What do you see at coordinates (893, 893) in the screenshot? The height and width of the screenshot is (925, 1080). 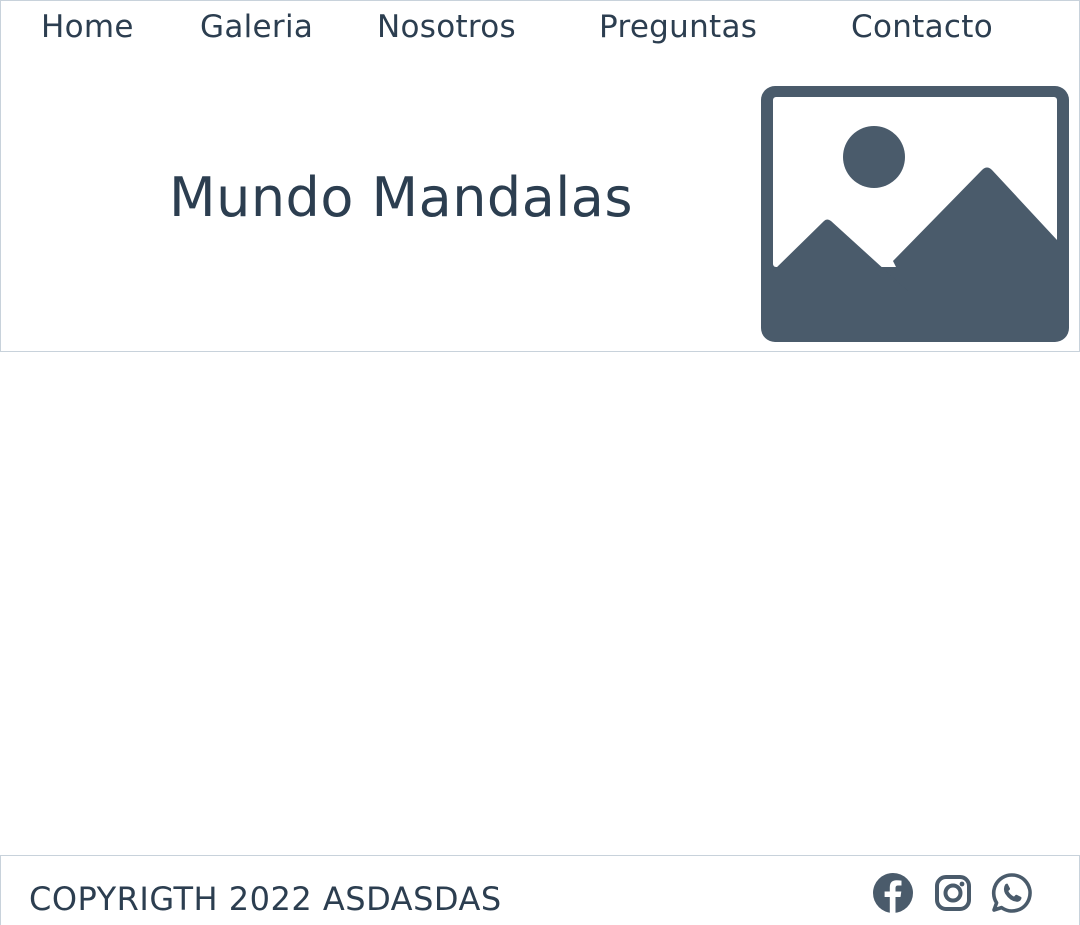 I see `facebook-icon` at bounding box center [893, 893].